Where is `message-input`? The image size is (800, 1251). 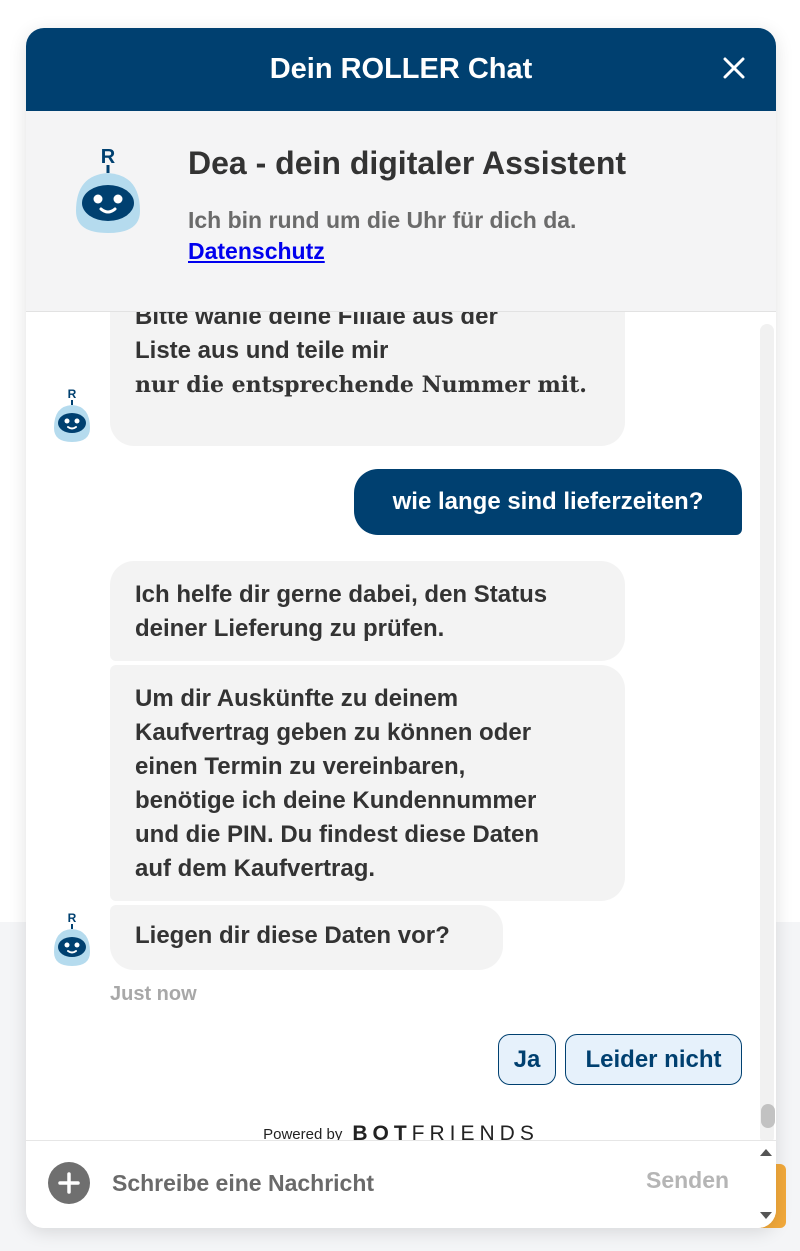
message-input is located at coordinates (372, 1183).